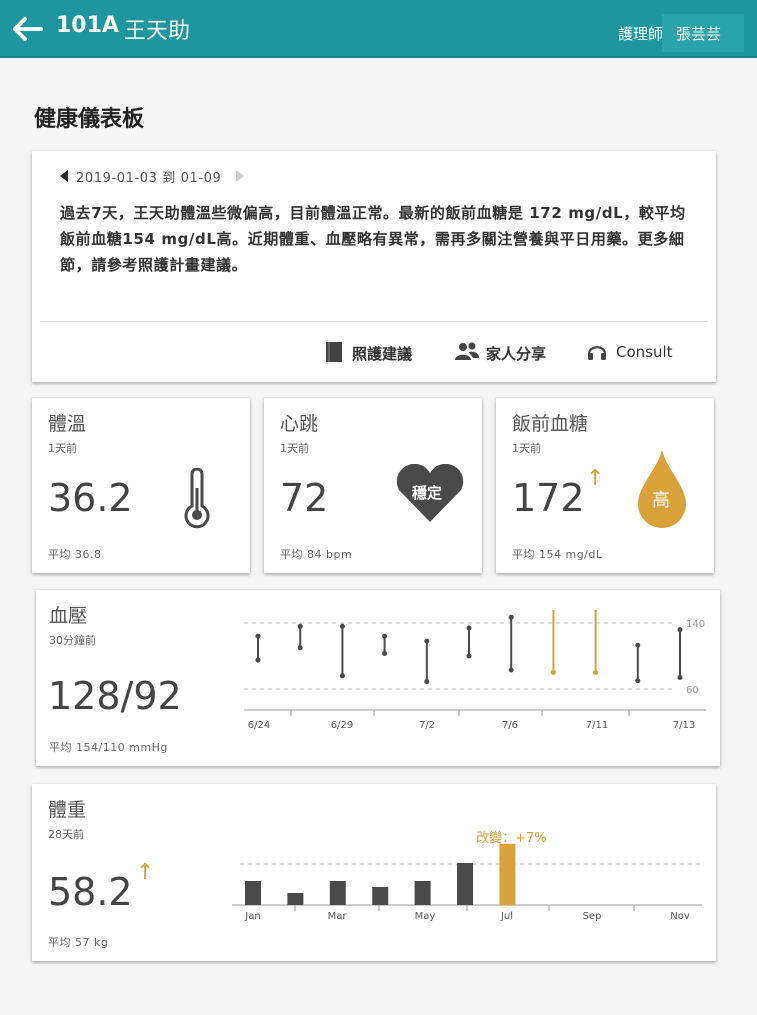  What do you see at coordinates (692, 690) in the screenshot?
I see `lower-reference-label: 60` at bounding box center [692, 690].